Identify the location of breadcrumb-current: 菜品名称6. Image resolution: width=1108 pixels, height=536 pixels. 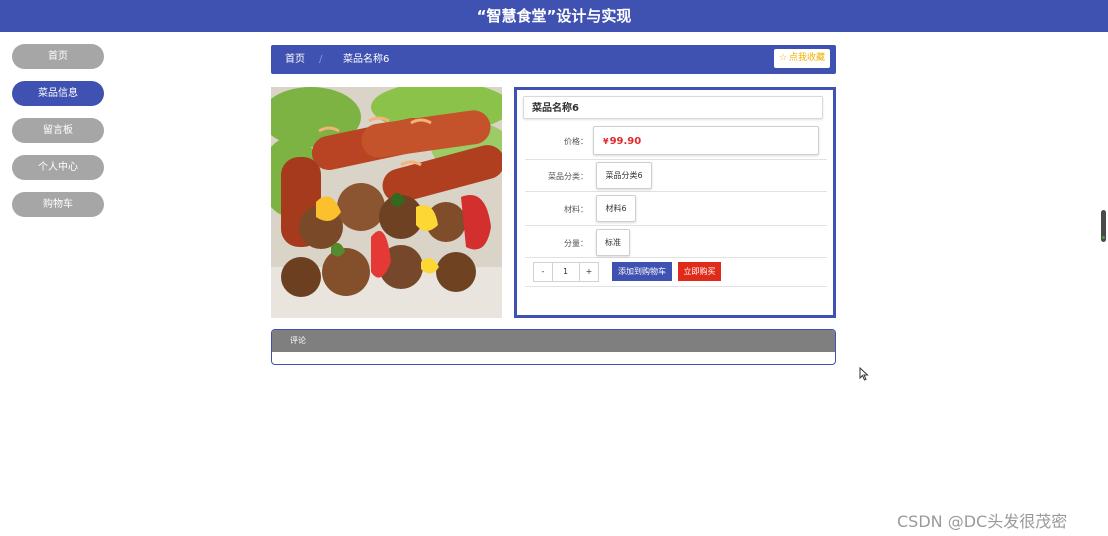
(366, 59).